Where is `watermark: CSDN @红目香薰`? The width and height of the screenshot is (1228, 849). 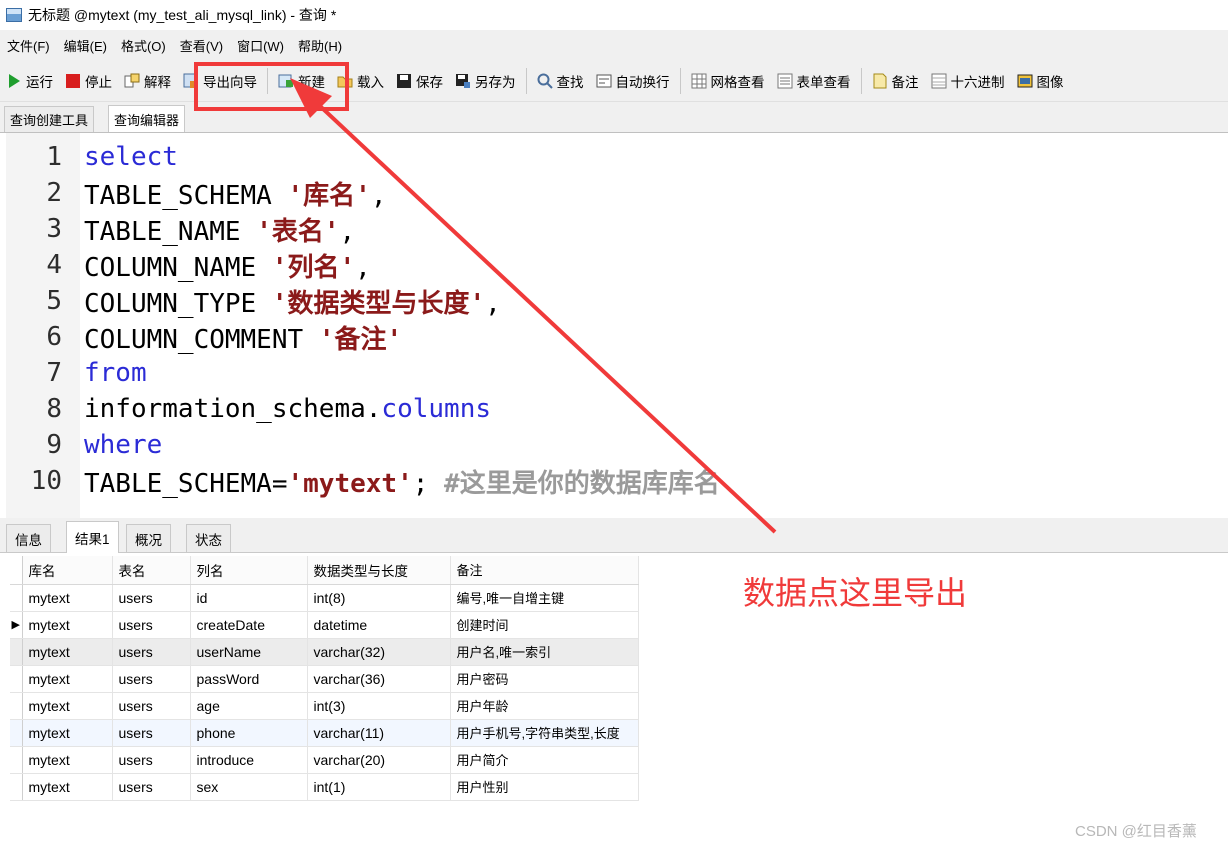
watermark: CSDN @红目香薰 is located at coordinates (1136, 831).